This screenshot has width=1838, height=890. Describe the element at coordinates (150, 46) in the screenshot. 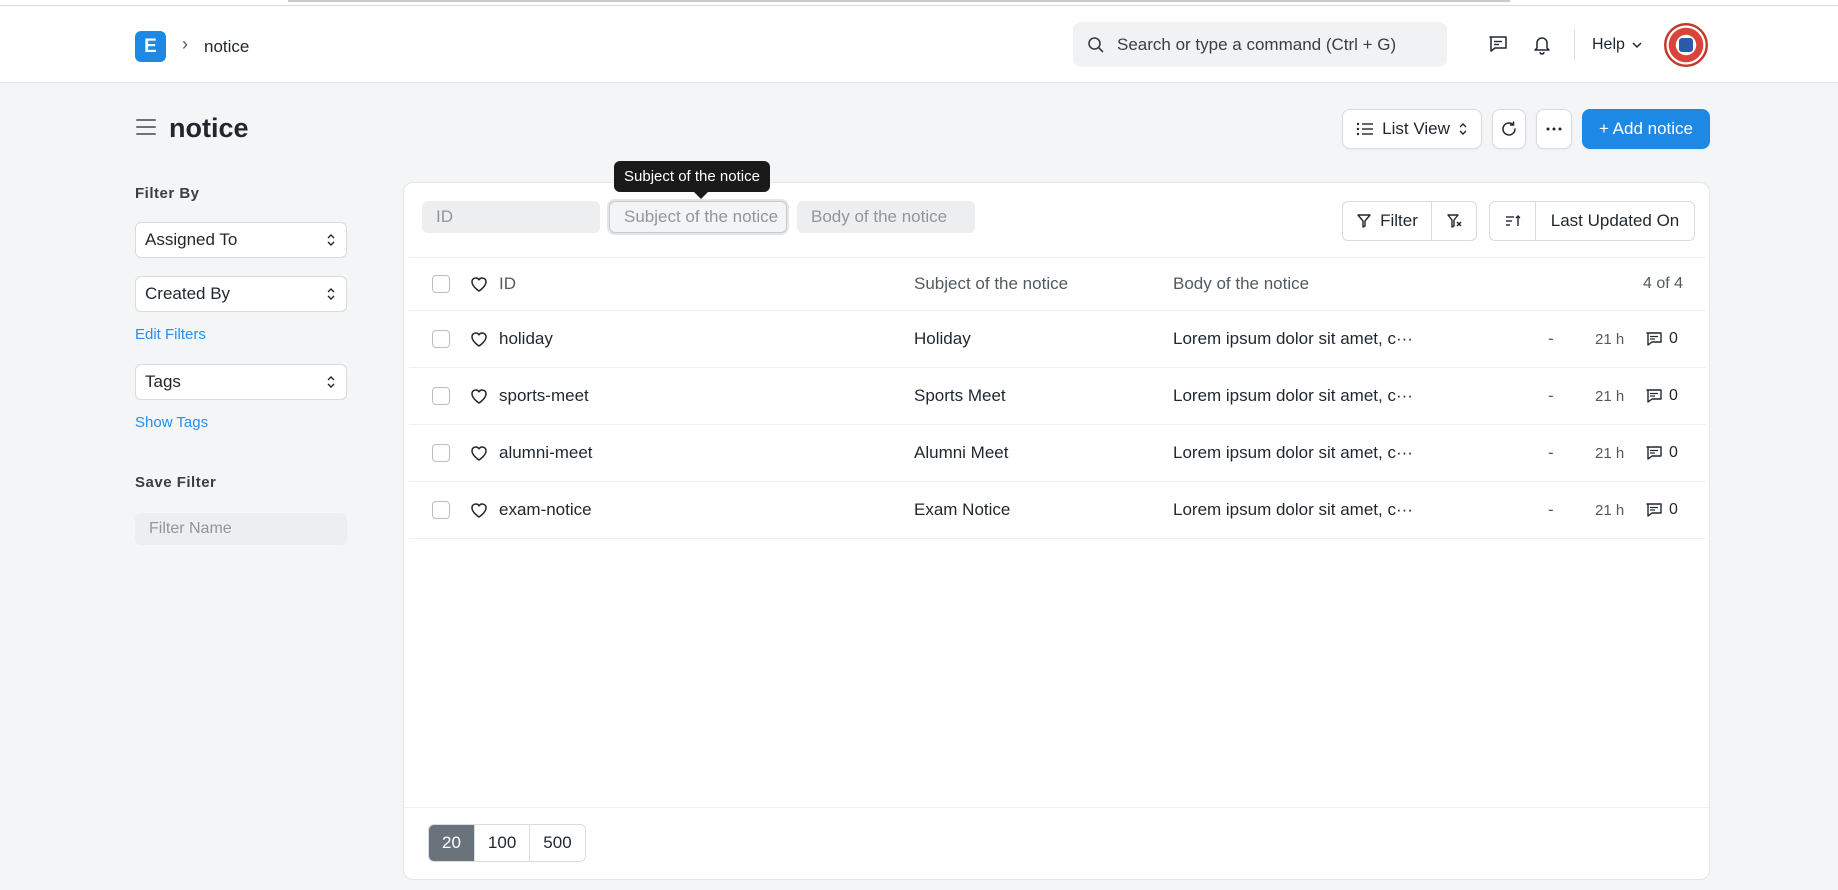

I see `app-logo: E` at that location.